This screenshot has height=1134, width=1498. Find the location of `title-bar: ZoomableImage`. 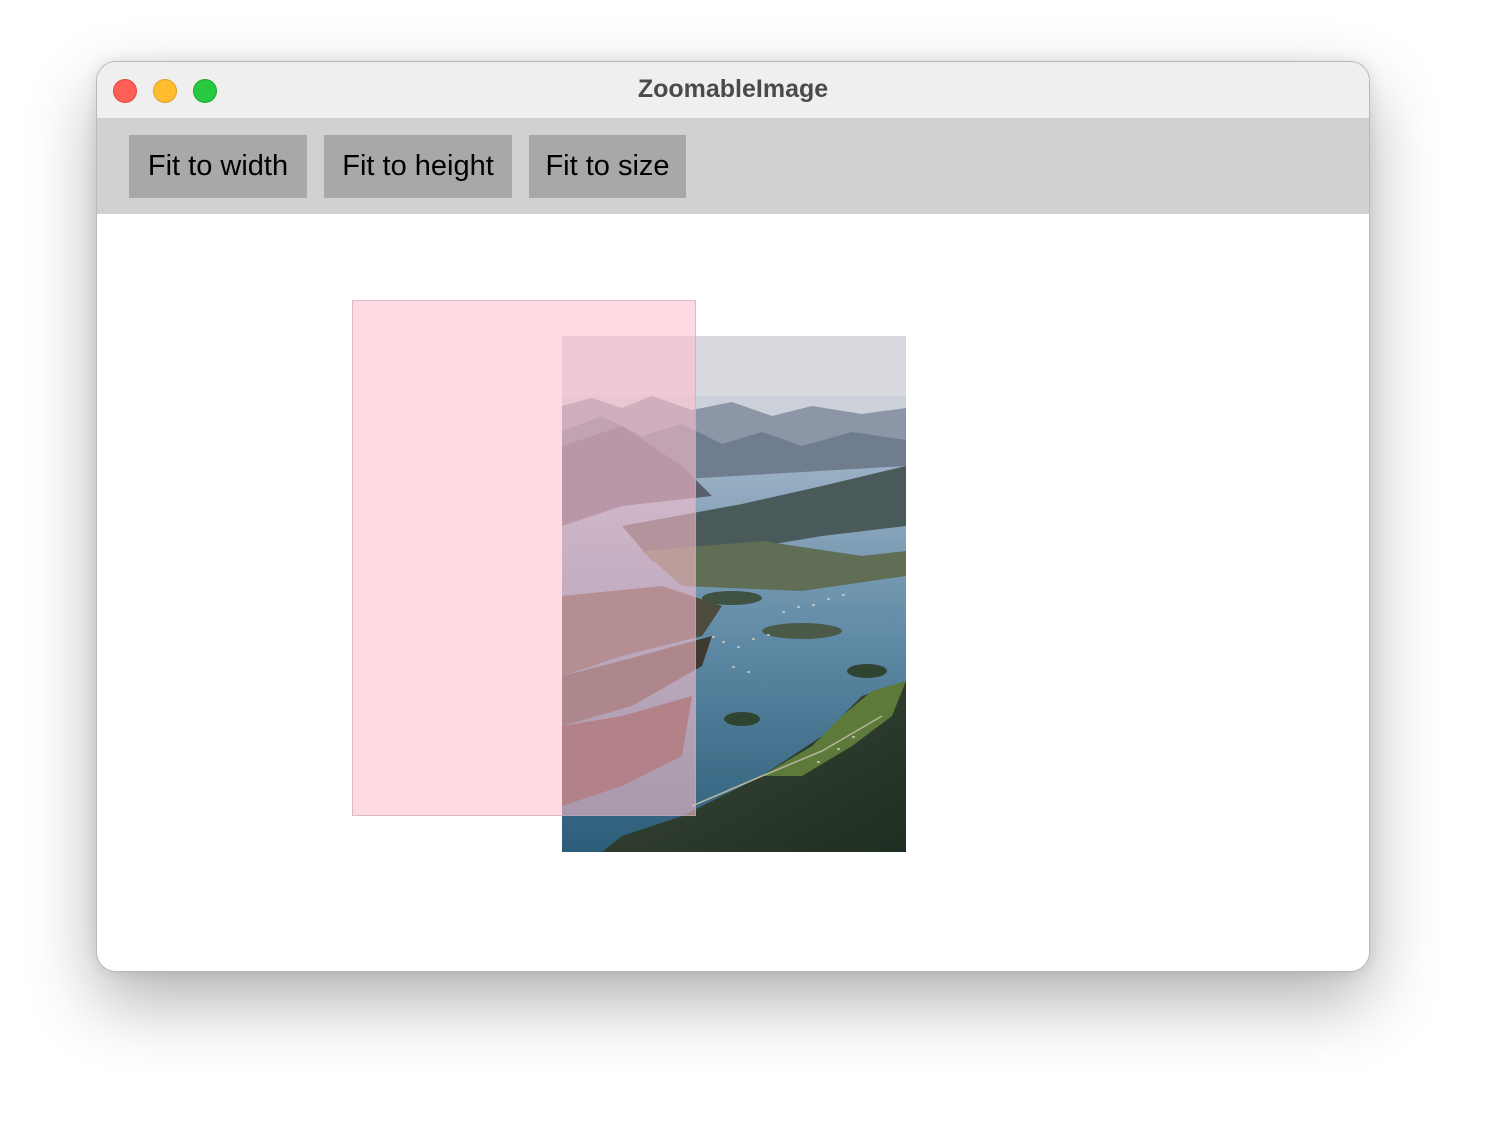

title-bar: ZoomableImage is located at coordinates (733, 90).